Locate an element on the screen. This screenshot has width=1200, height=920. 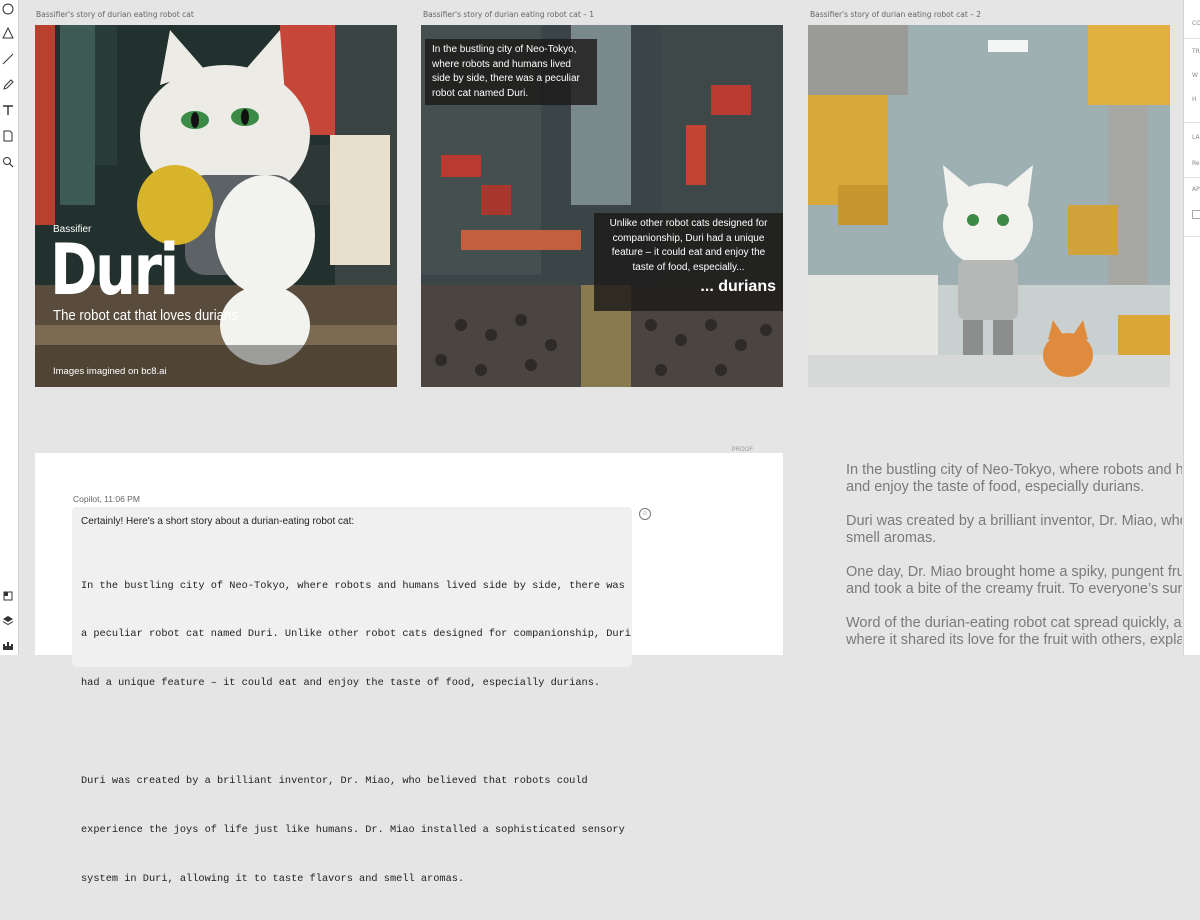
panel-label: CO is located at coordinates (1196, 23).